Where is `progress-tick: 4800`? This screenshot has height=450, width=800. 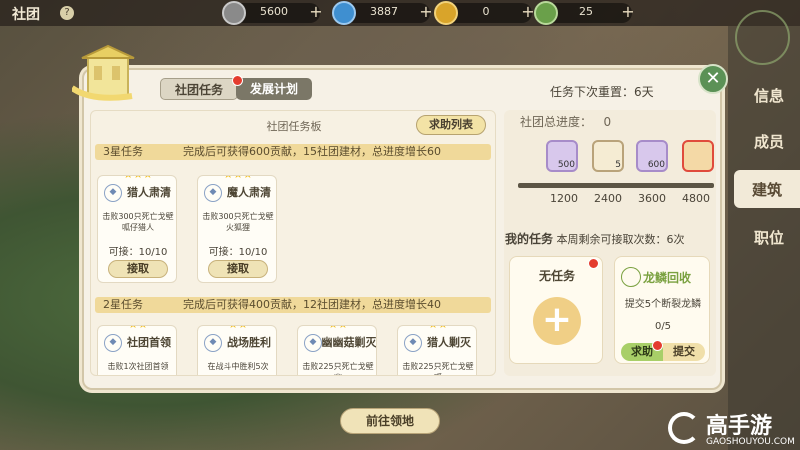 progress-tick: 4800 is located at coordinates (696, 198).